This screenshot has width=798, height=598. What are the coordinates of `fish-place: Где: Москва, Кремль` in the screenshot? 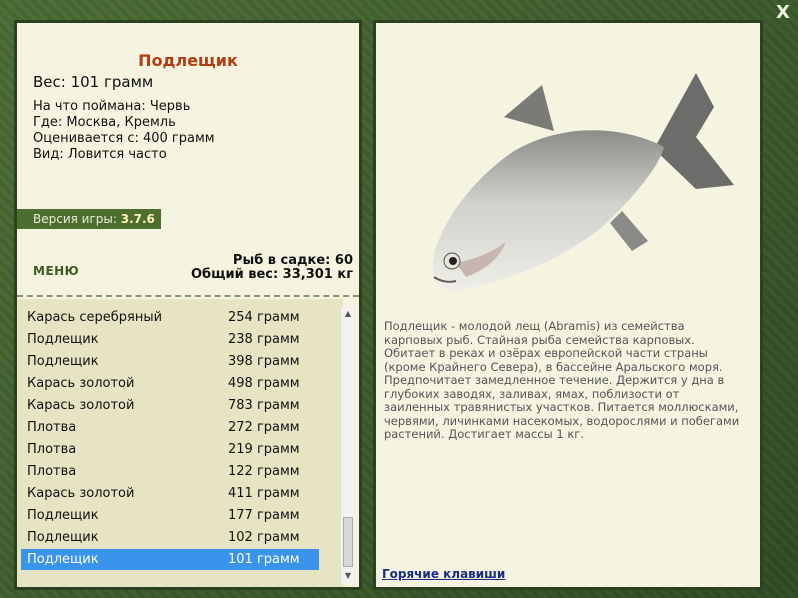 It's located at (104, 122).